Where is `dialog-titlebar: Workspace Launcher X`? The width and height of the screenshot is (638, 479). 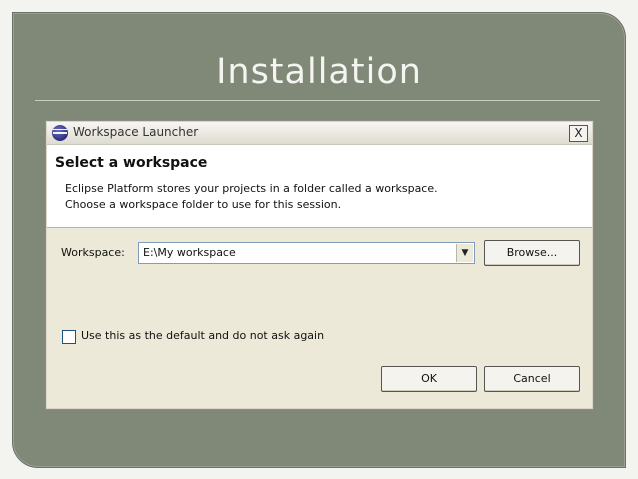 dialog-titlebar: Workspace Launcher X is located at coordinates (319, 133).